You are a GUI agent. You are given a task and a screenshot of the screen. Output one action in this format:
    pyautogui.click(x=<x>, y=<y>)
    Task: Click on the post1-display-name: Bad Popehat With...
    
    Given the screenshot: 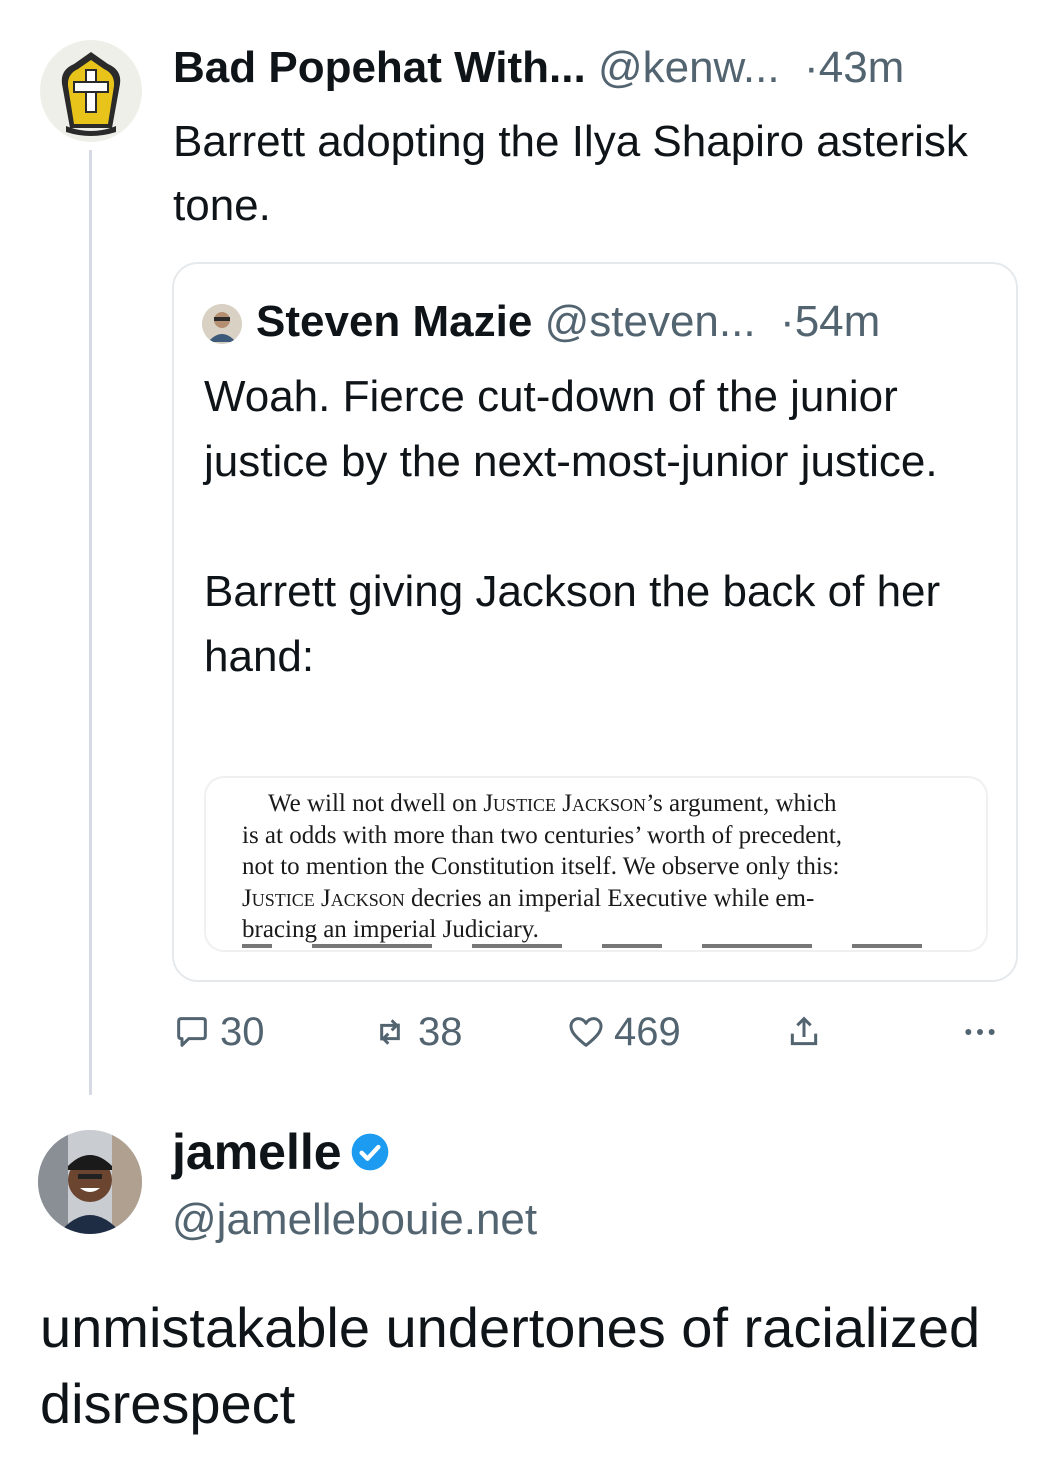 What is the action you would take?
    pyautogui.click(x=379, y=67)
    